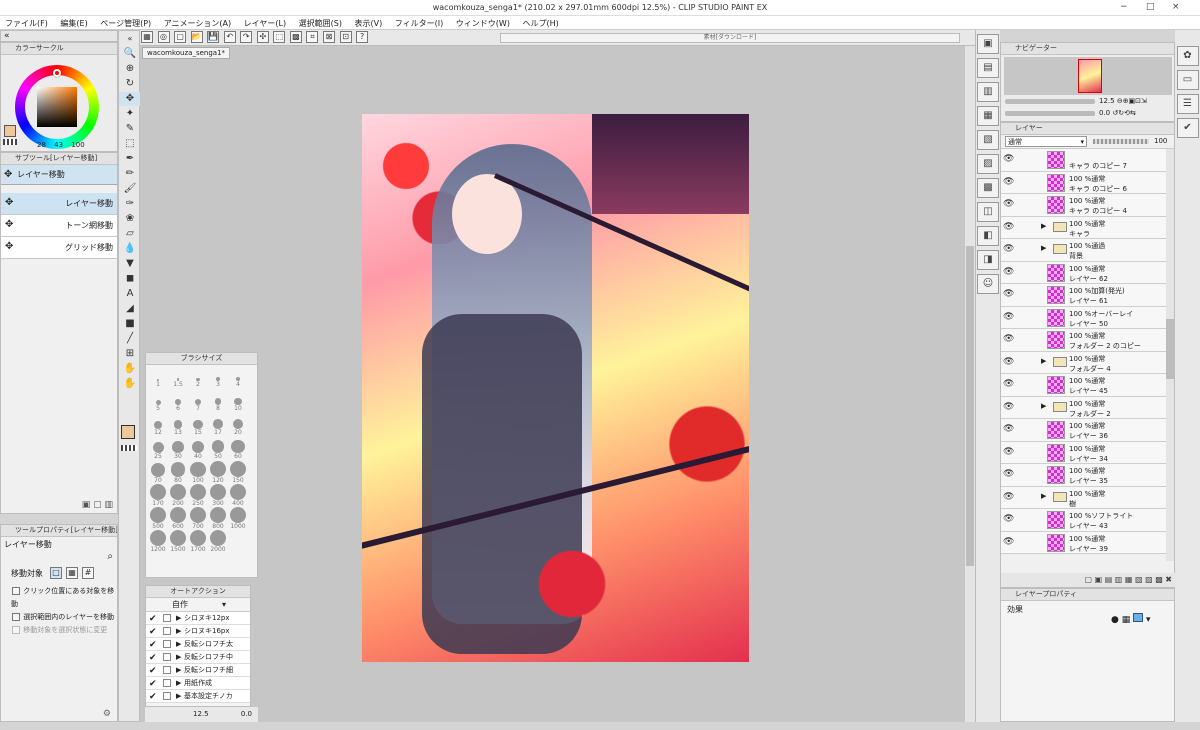  I want to click on line-tool-icon: ╱, so click(130, 339).